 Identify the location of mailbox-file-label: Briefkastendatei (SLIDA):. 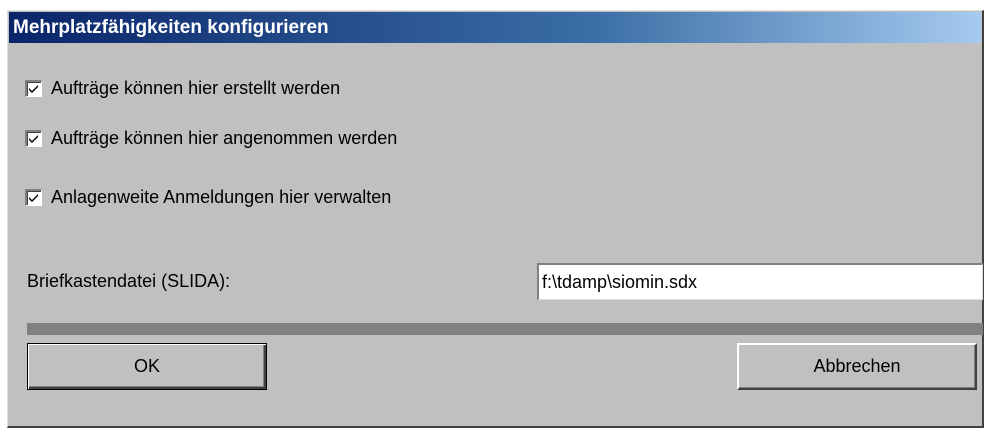
(129, 281).